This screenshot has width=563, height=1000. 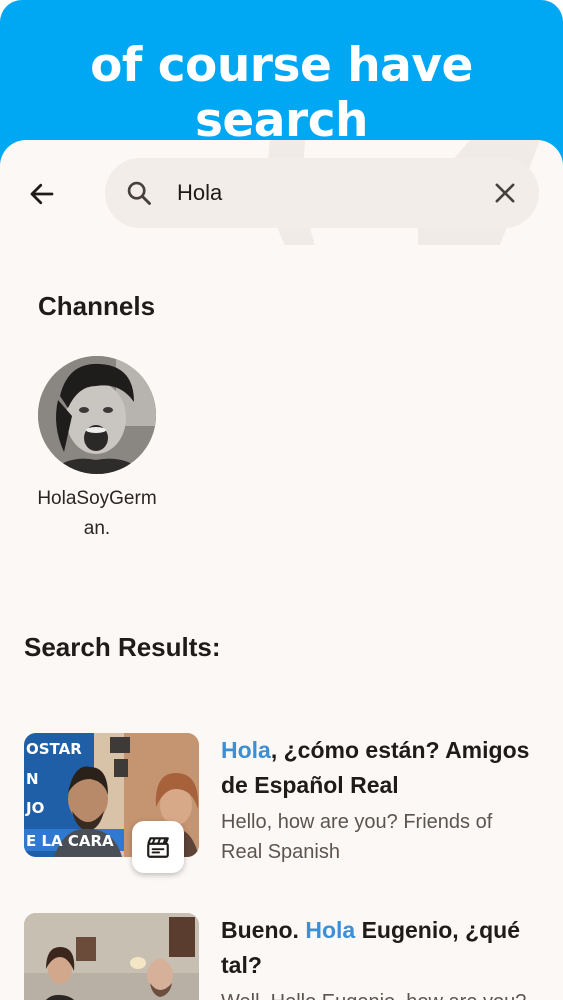 I want to click on channel-item: HolaSoyGerman., so click(x=97, y=450).